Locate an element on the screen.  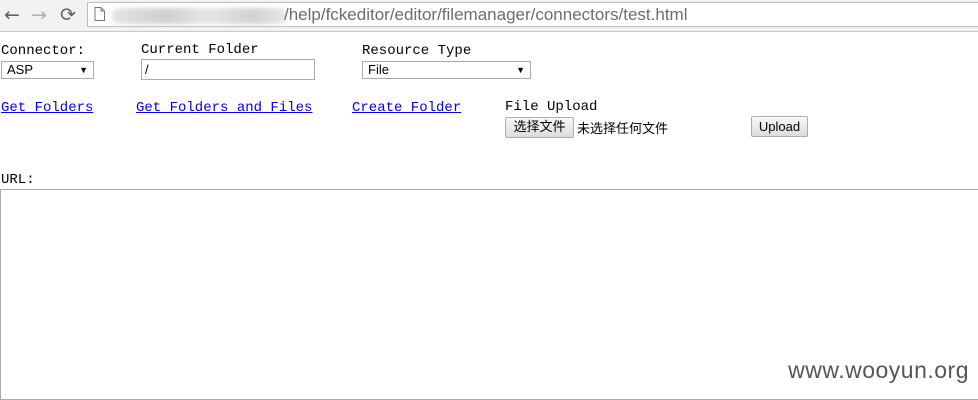
connector-select-value: ASP is located at coordinates (20, 69).